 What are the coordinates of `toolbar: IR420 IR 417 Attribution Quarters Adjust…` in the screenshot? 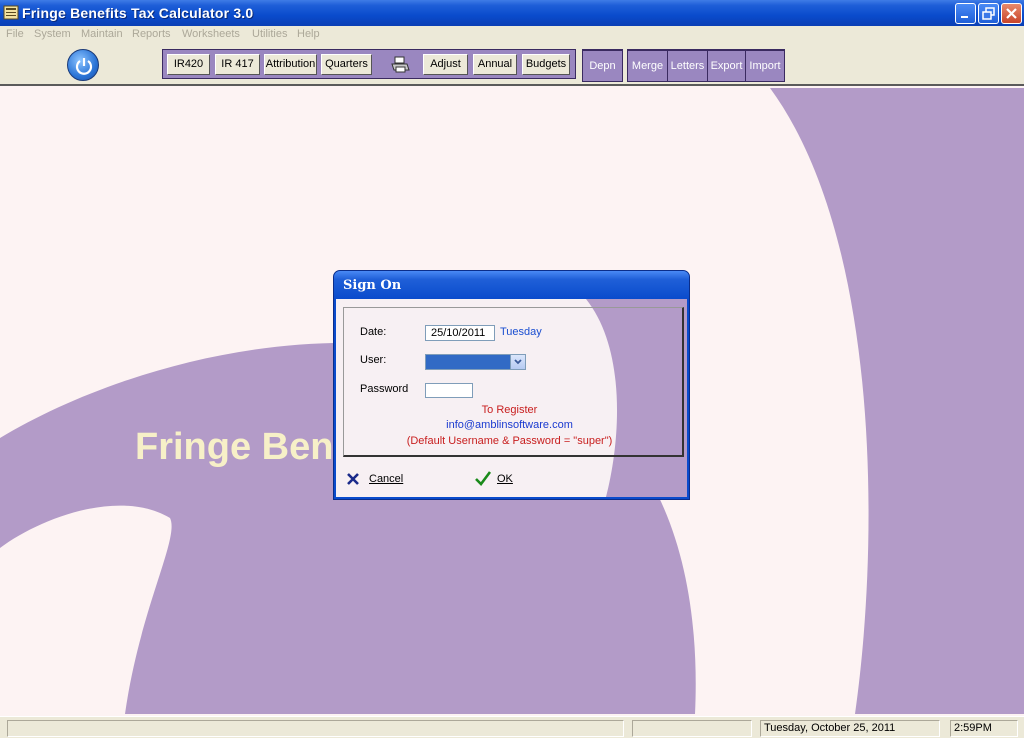 It's located at (512, 65).